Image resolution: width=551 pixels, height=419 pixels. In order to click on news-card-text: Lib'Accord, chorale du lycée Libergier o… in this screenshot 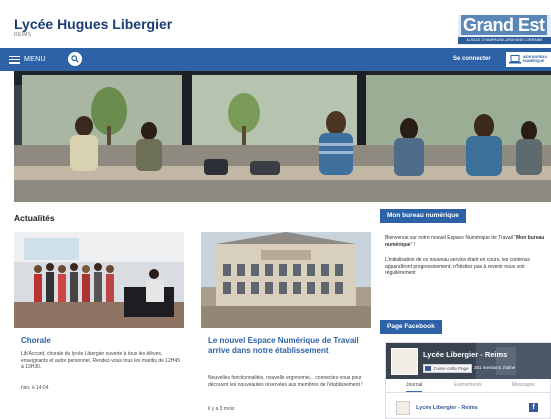, I will do `click(100, 360)`.